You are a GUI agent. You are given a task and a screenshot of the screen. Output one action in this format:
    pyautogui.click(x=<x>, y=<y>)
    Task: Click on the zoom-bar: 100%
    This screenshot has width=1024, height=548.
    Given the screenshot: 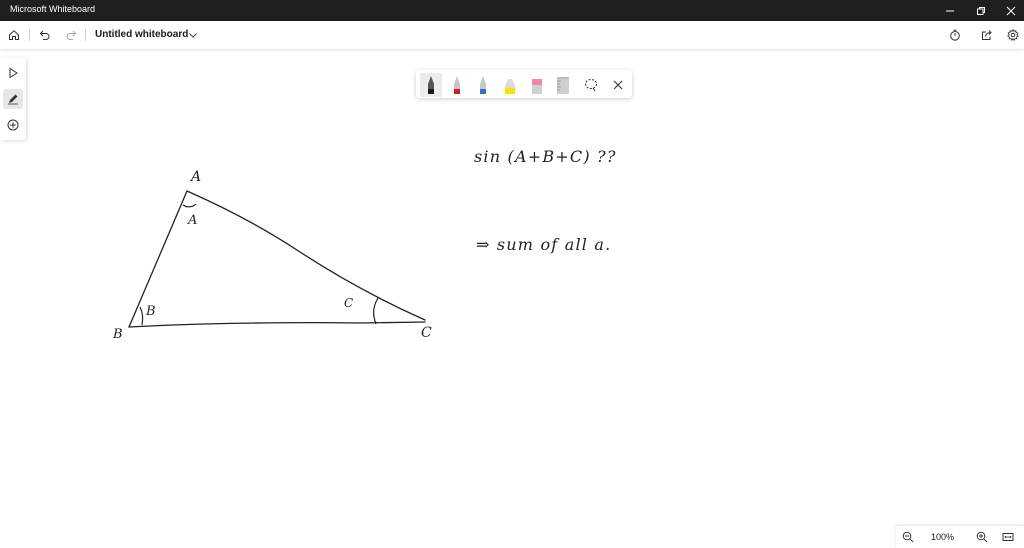 What is the action you would take?
    pyautogui.click(x=960, y=537)
    